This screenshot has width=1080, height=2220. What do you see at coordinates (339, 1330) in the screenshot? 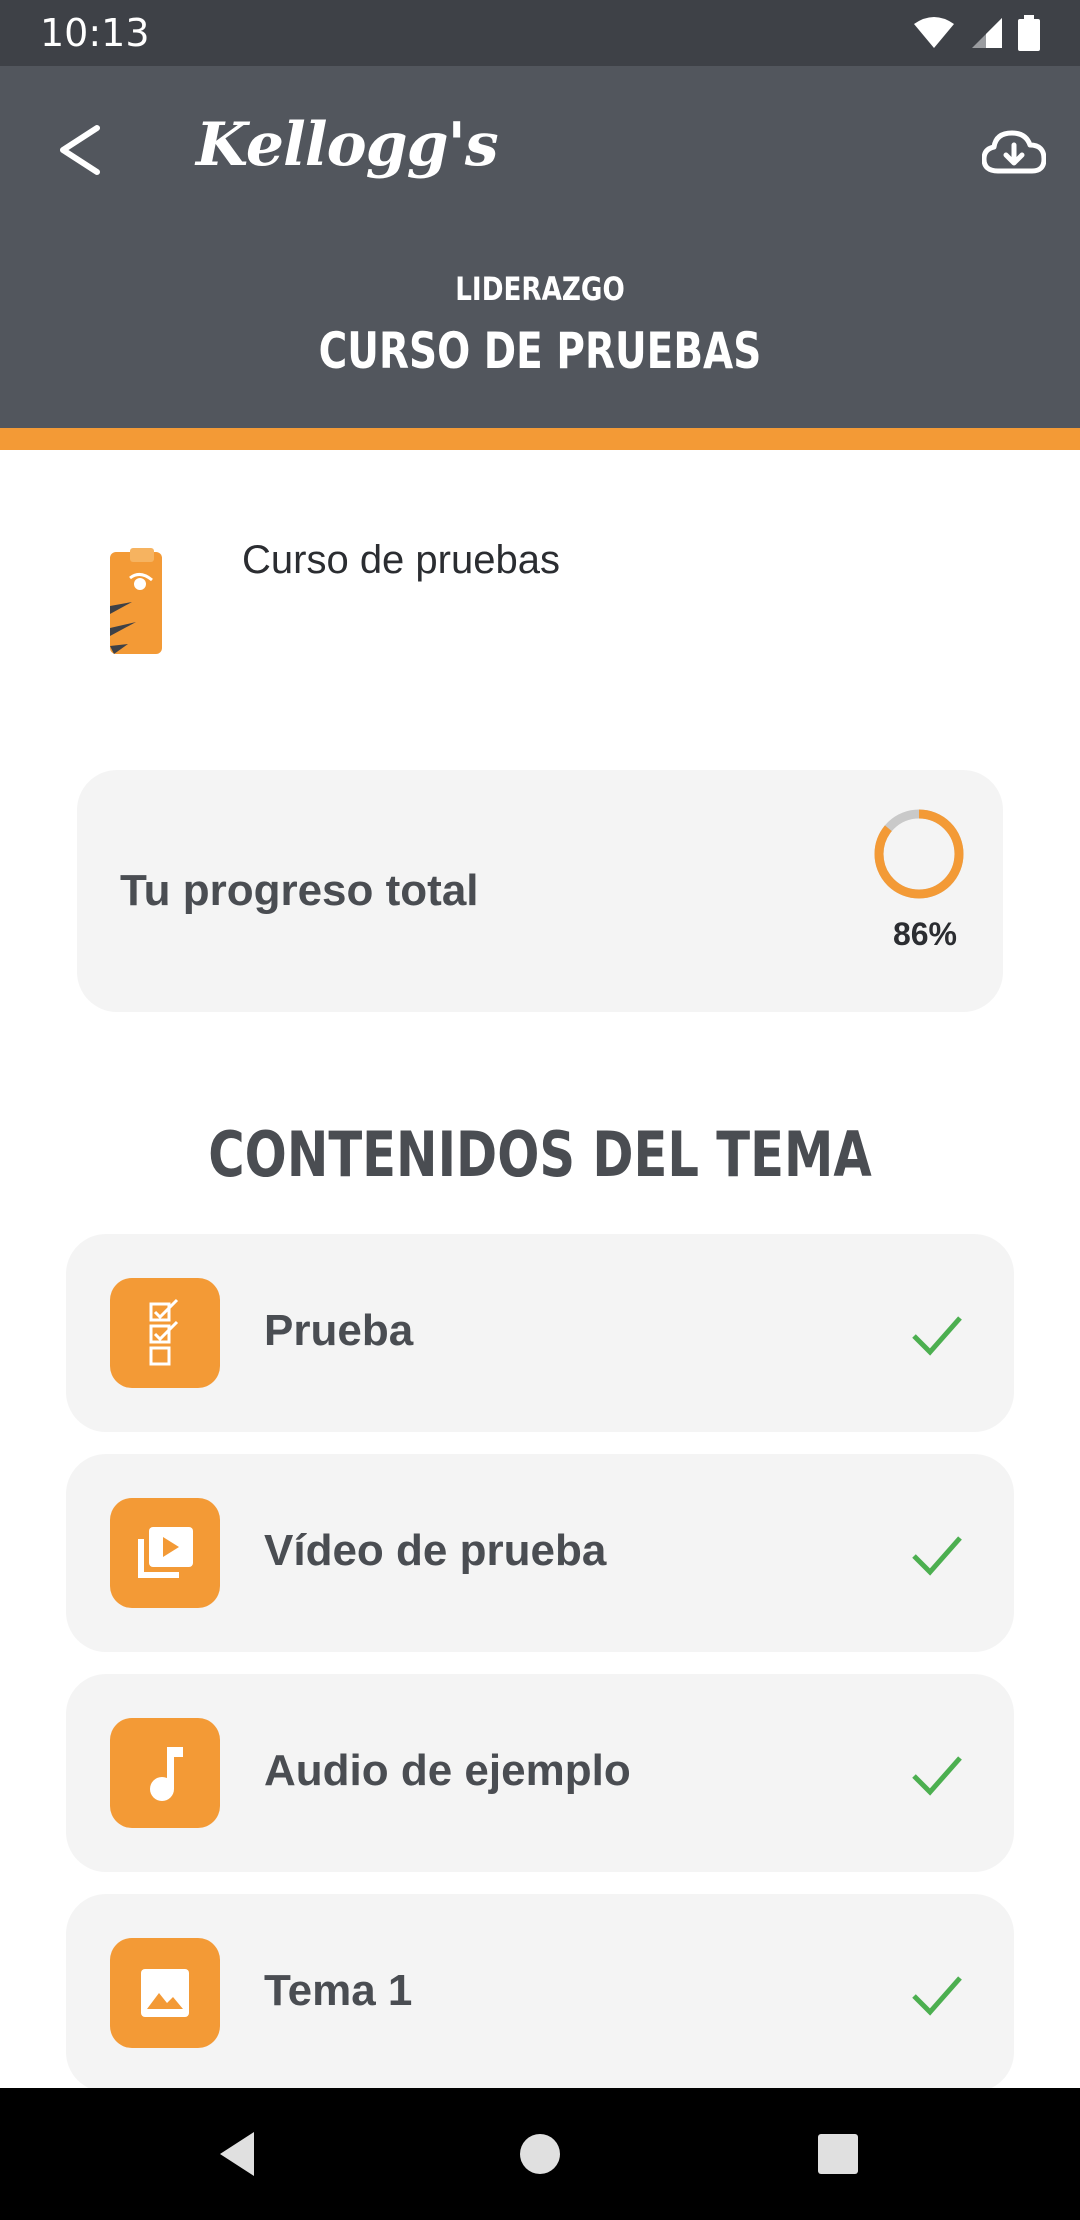
I see `item-label: Prueba` at bounding box center [339, 1330].